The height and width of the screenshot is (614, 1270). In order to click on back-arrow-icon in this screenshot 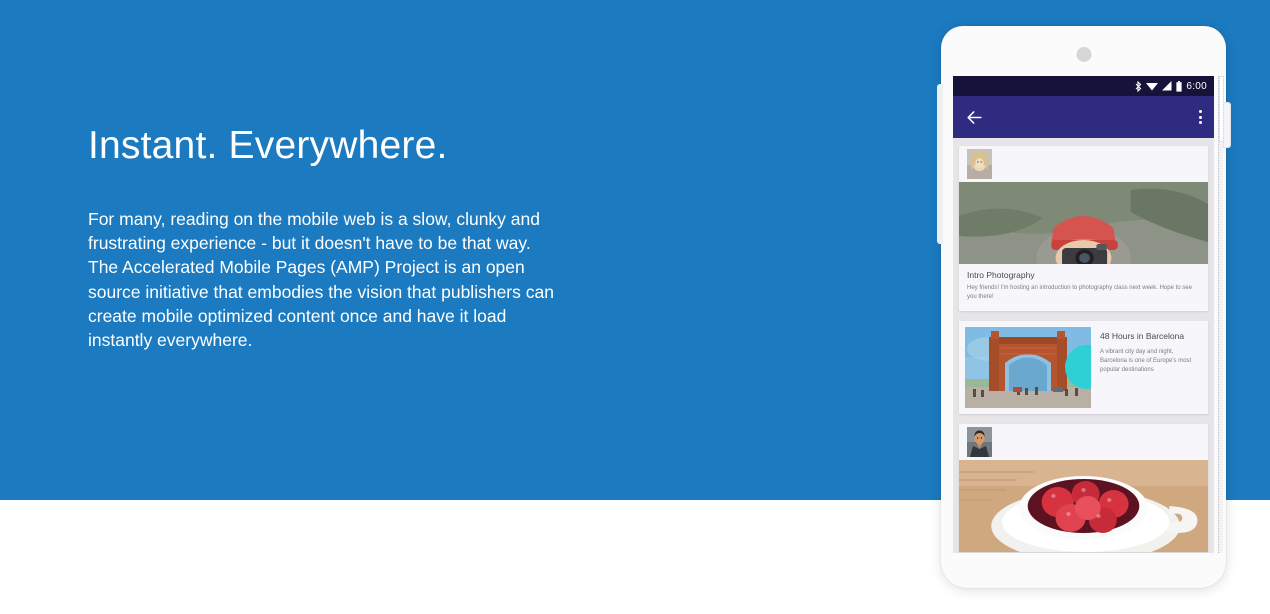, I will do `click(974, 117)`.